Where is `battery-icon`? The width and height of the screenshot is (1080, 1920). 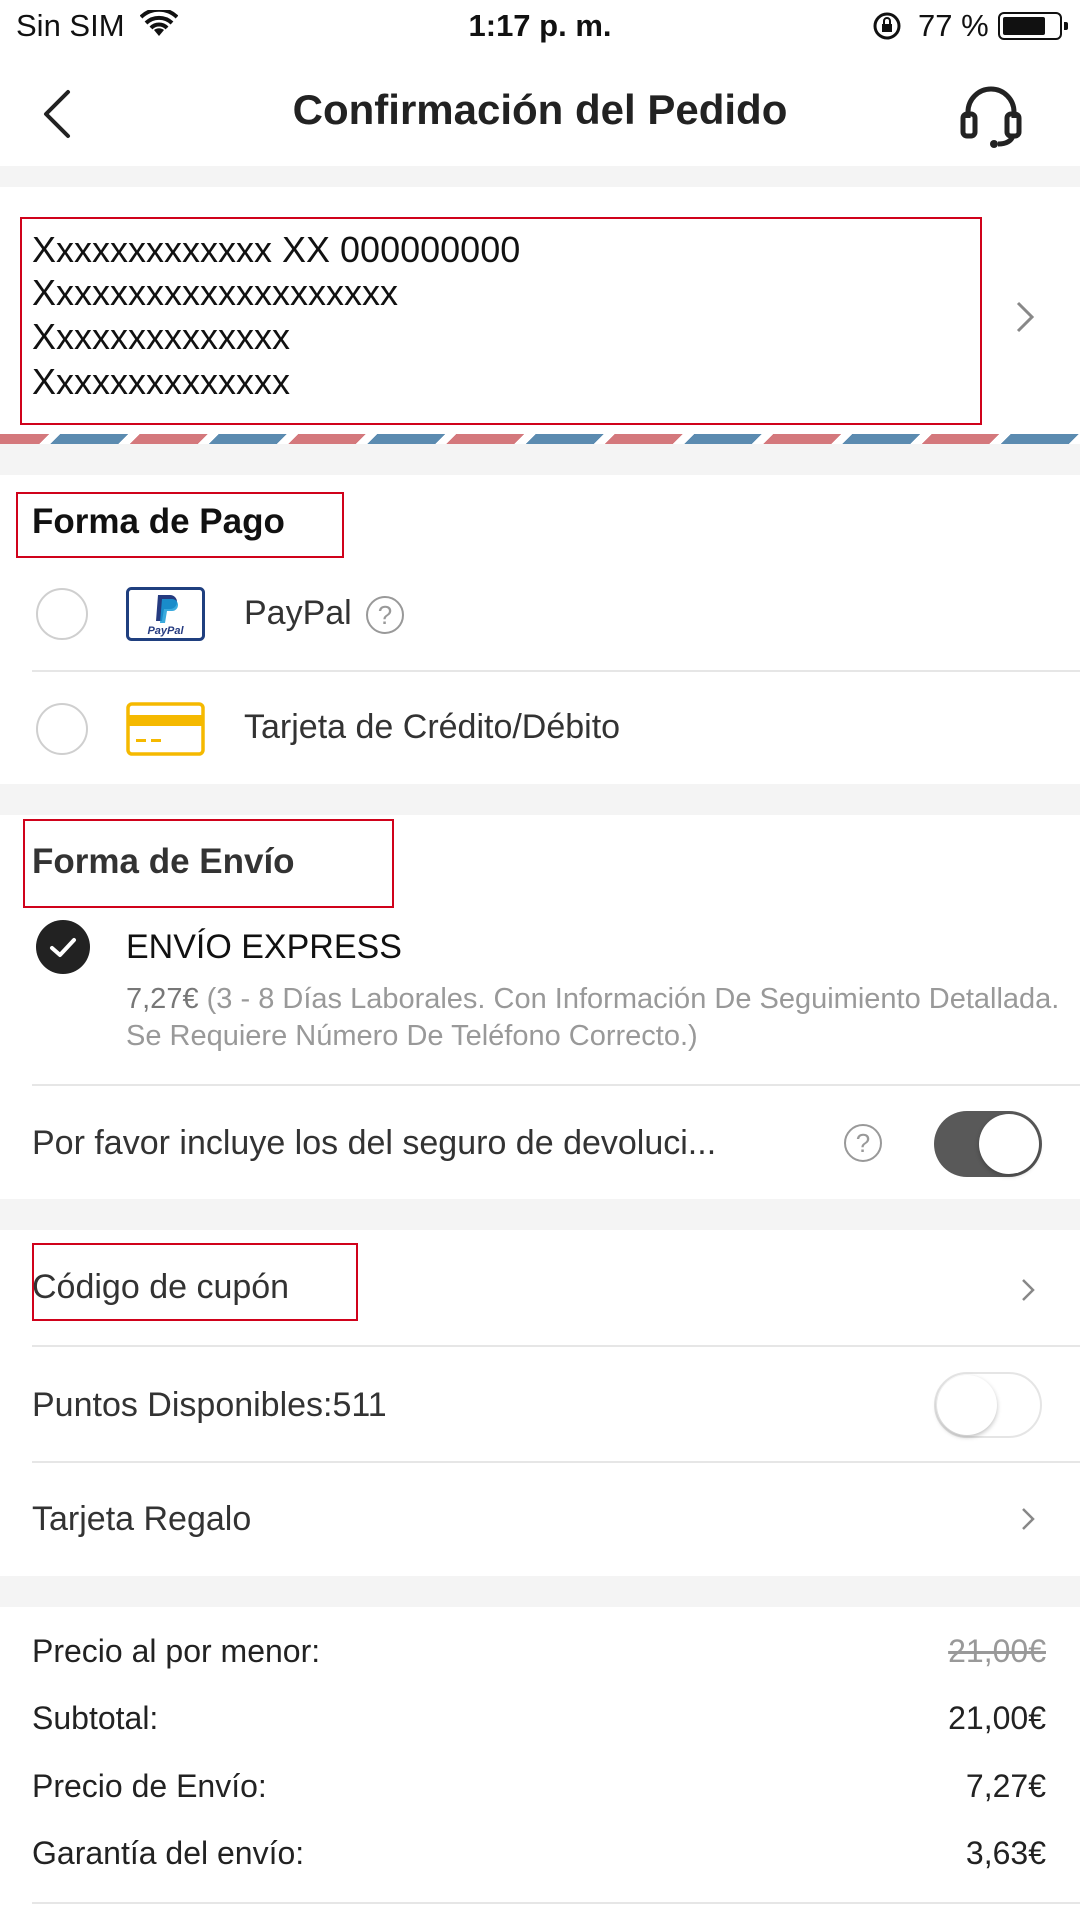 battery-icon is located at coordinates (1033, 26).